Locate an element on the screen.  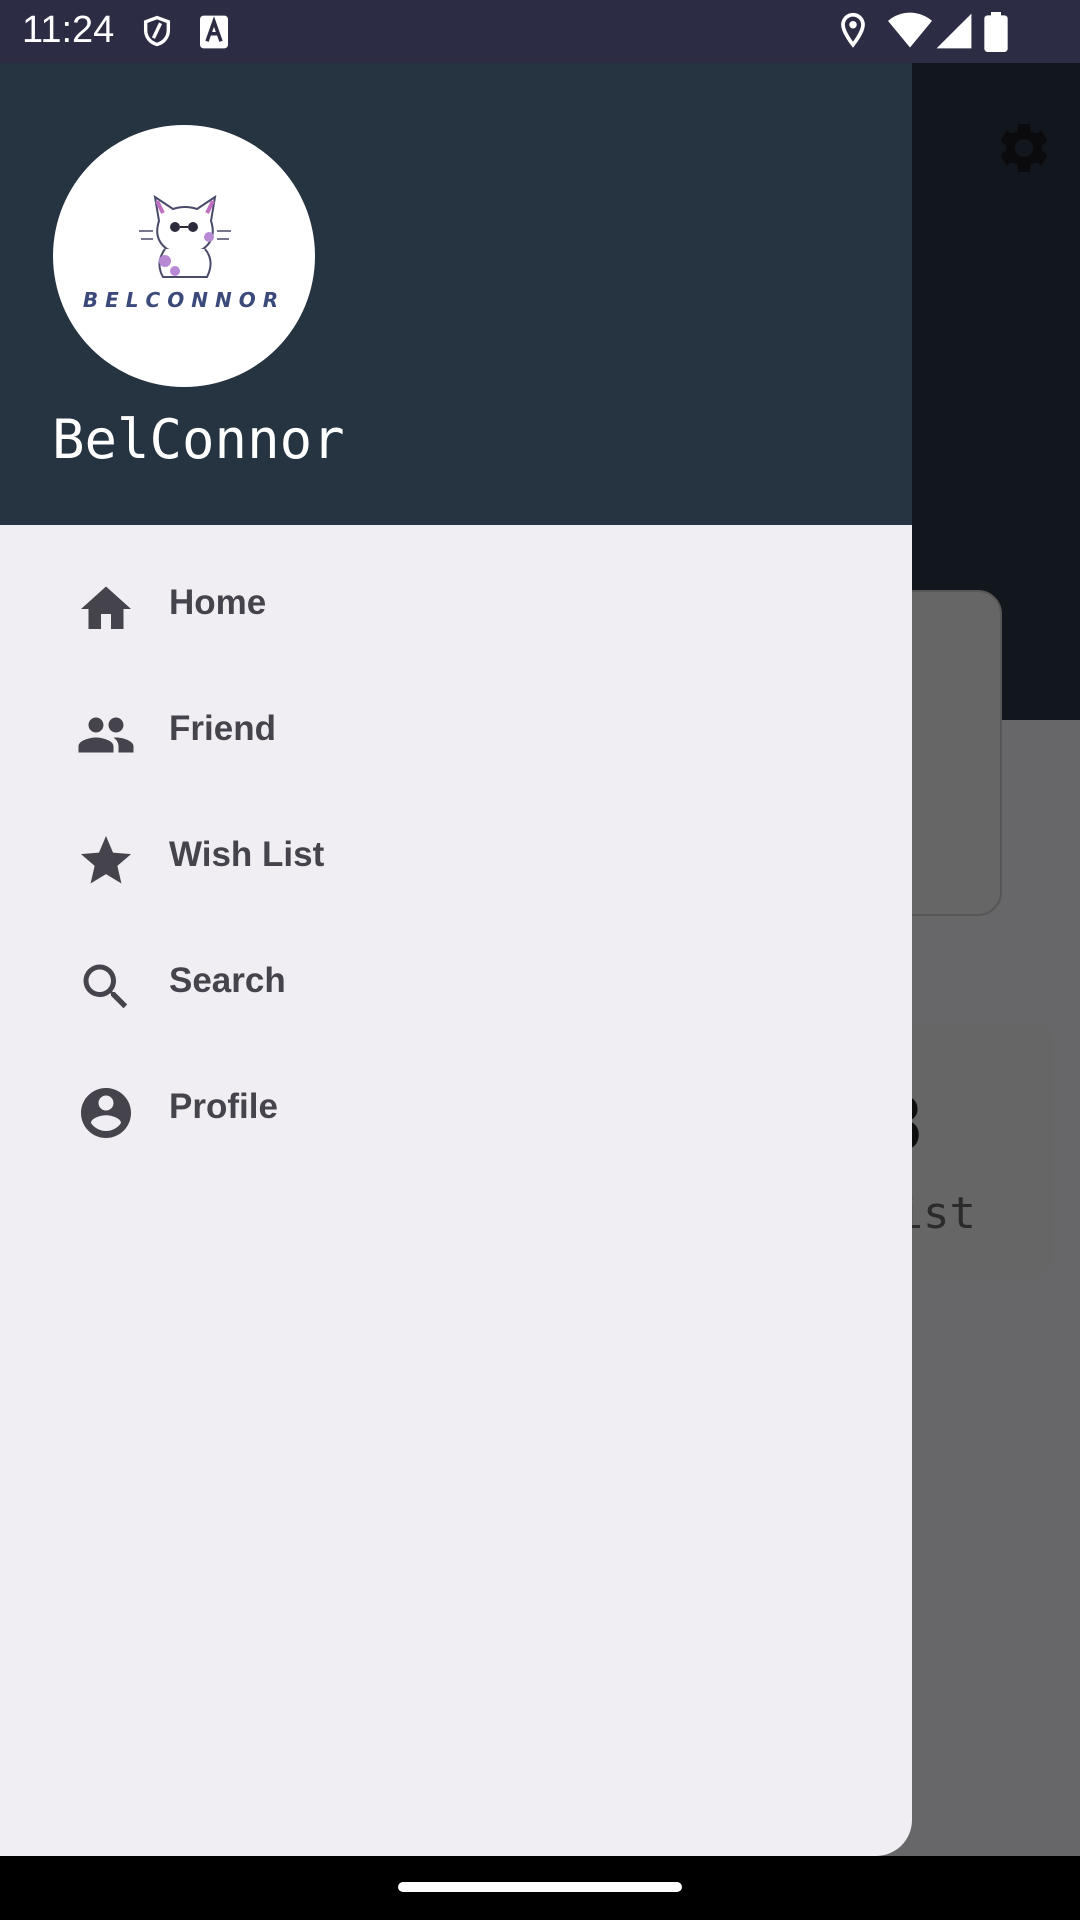
nav-item-label: Profile is located at coordinates (223, 1106).